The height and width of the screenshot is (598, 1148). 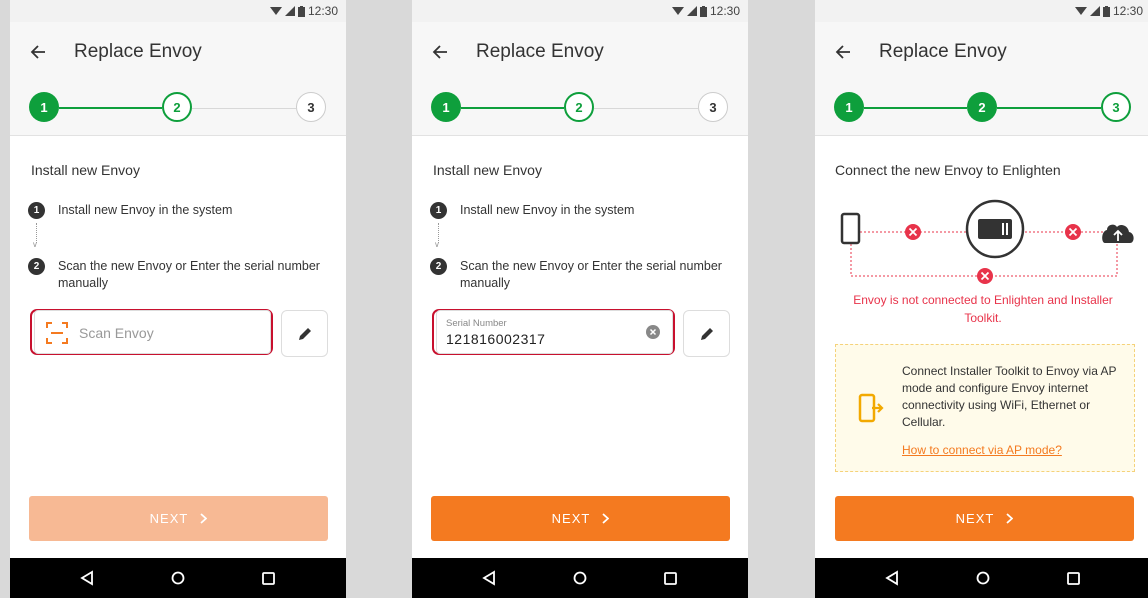 I want to click on serial-number-value: 121816002317, so click(x=496, y=339).